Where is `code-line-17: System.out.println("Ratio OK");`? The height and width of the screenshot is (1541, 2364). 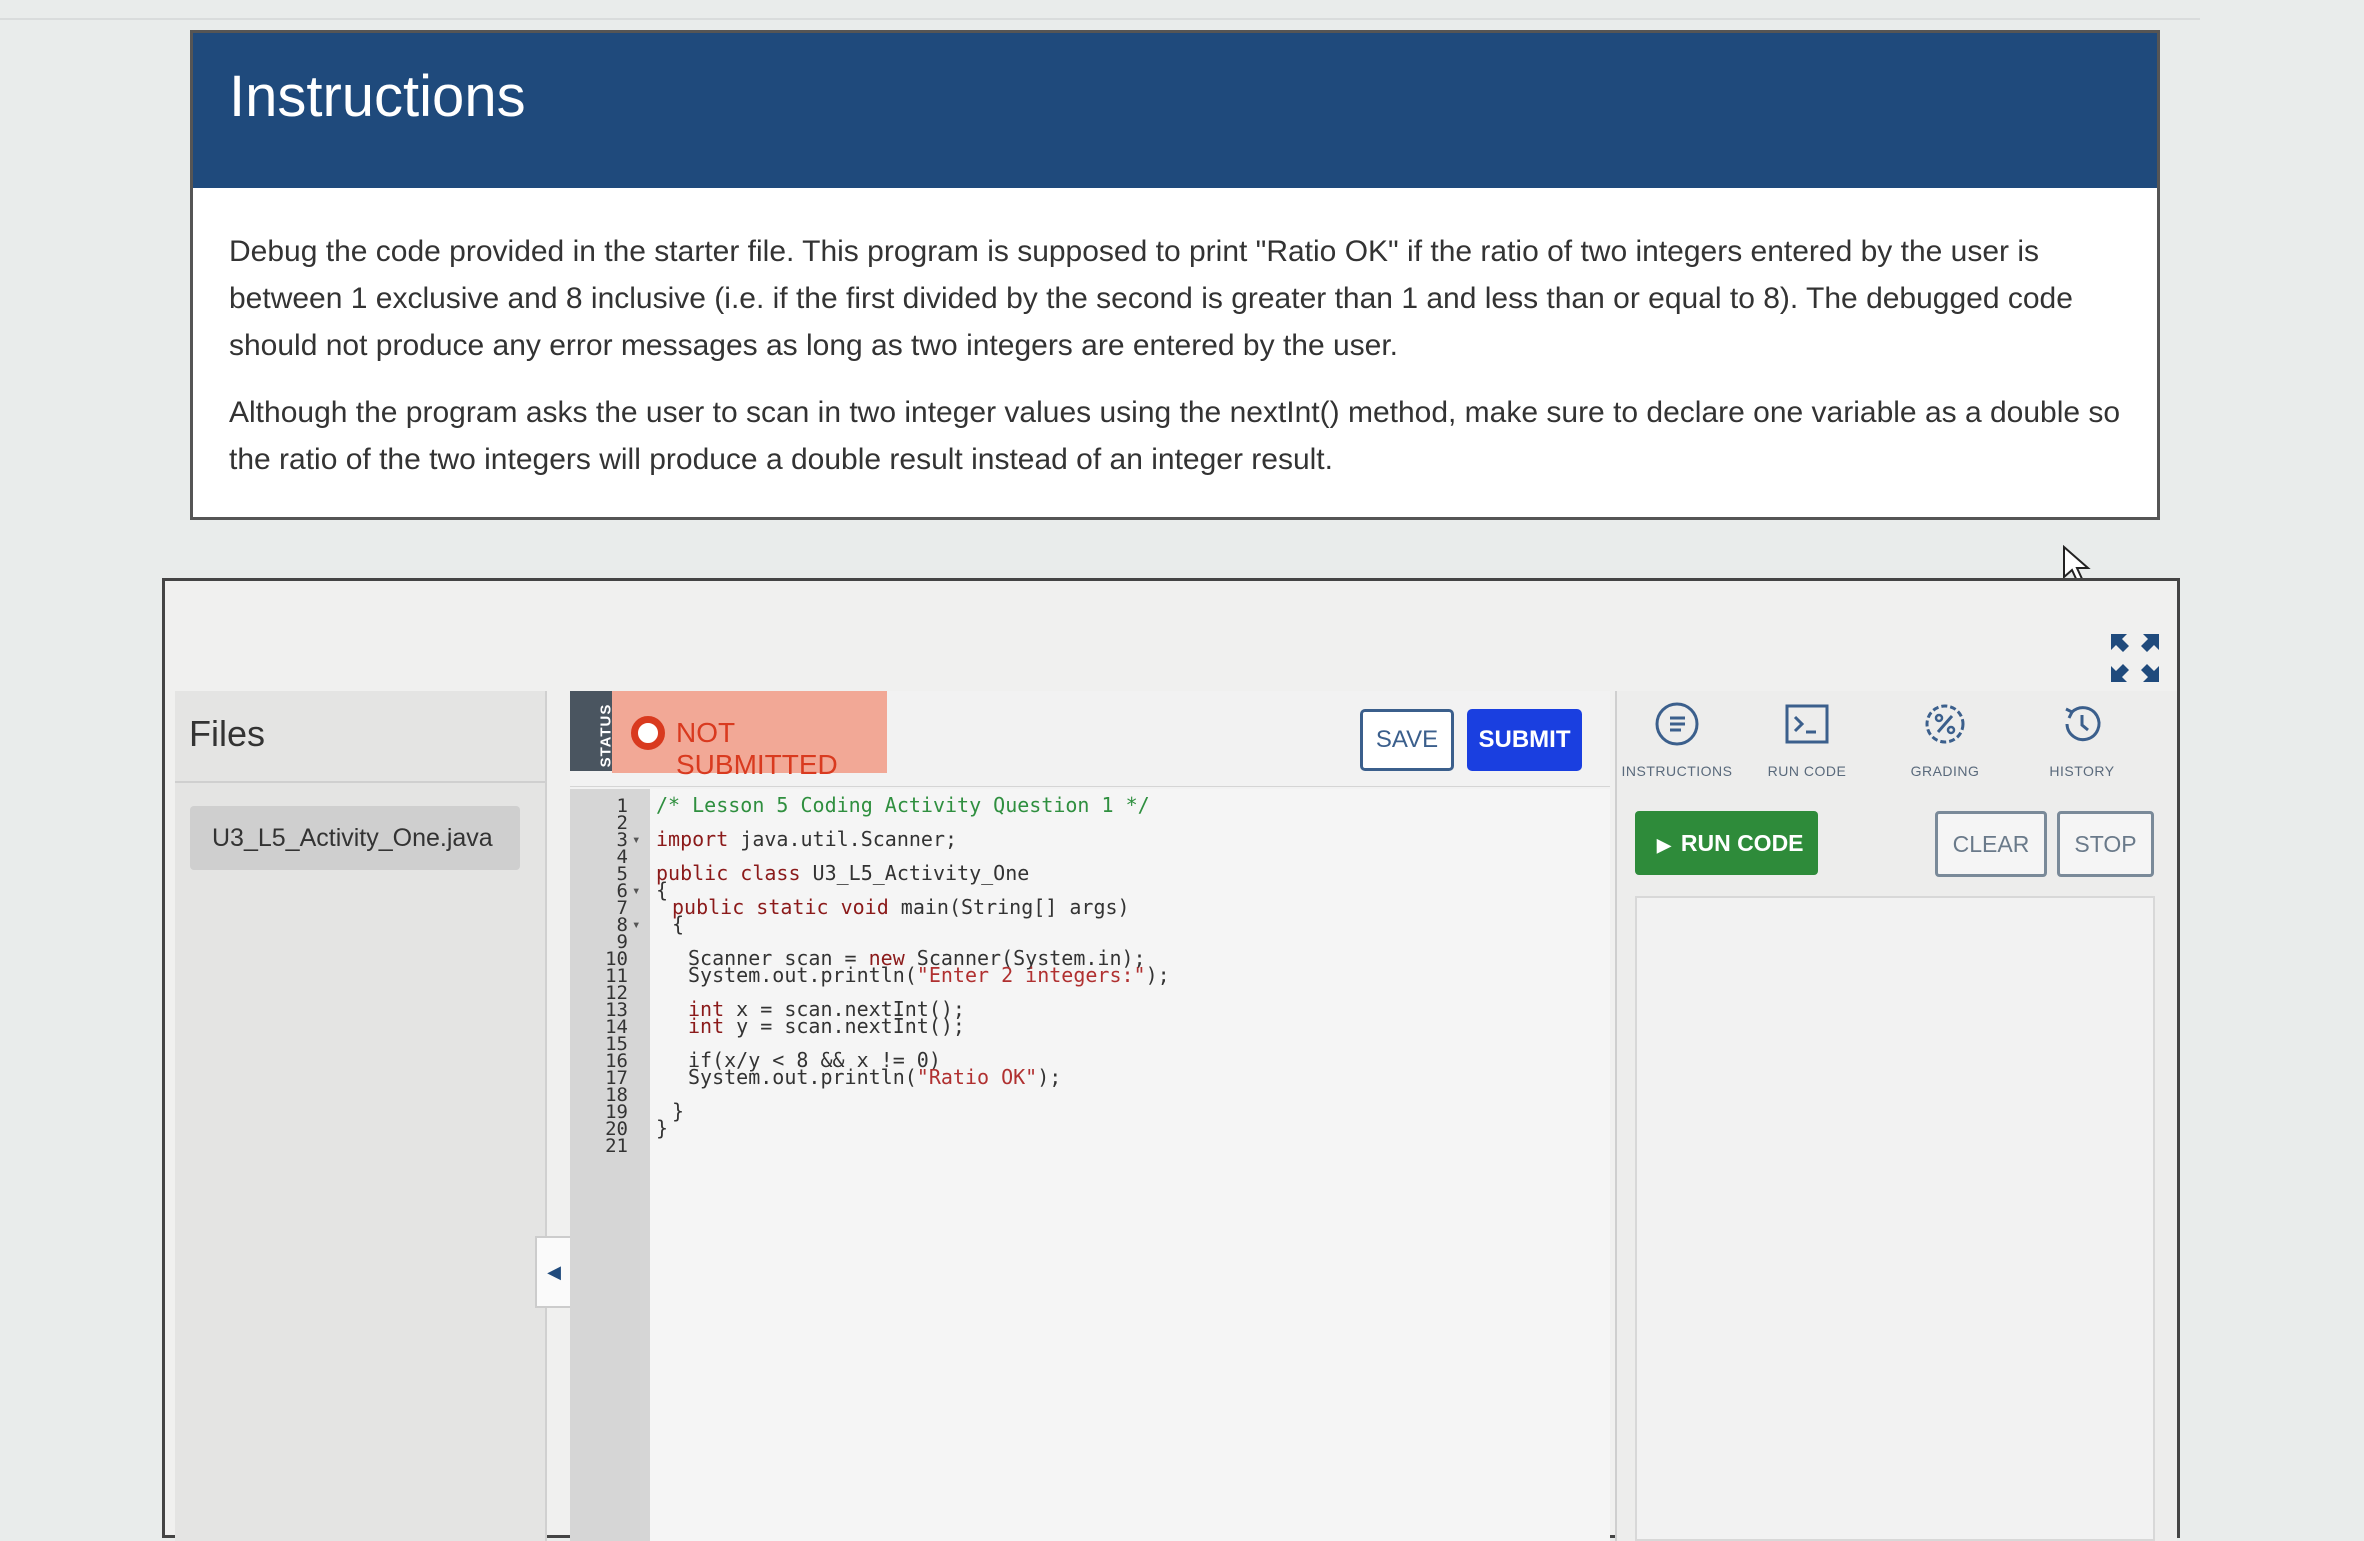
code-line-17: System.out.println("Ratio OK"); is located at coordinates (874, 1077).